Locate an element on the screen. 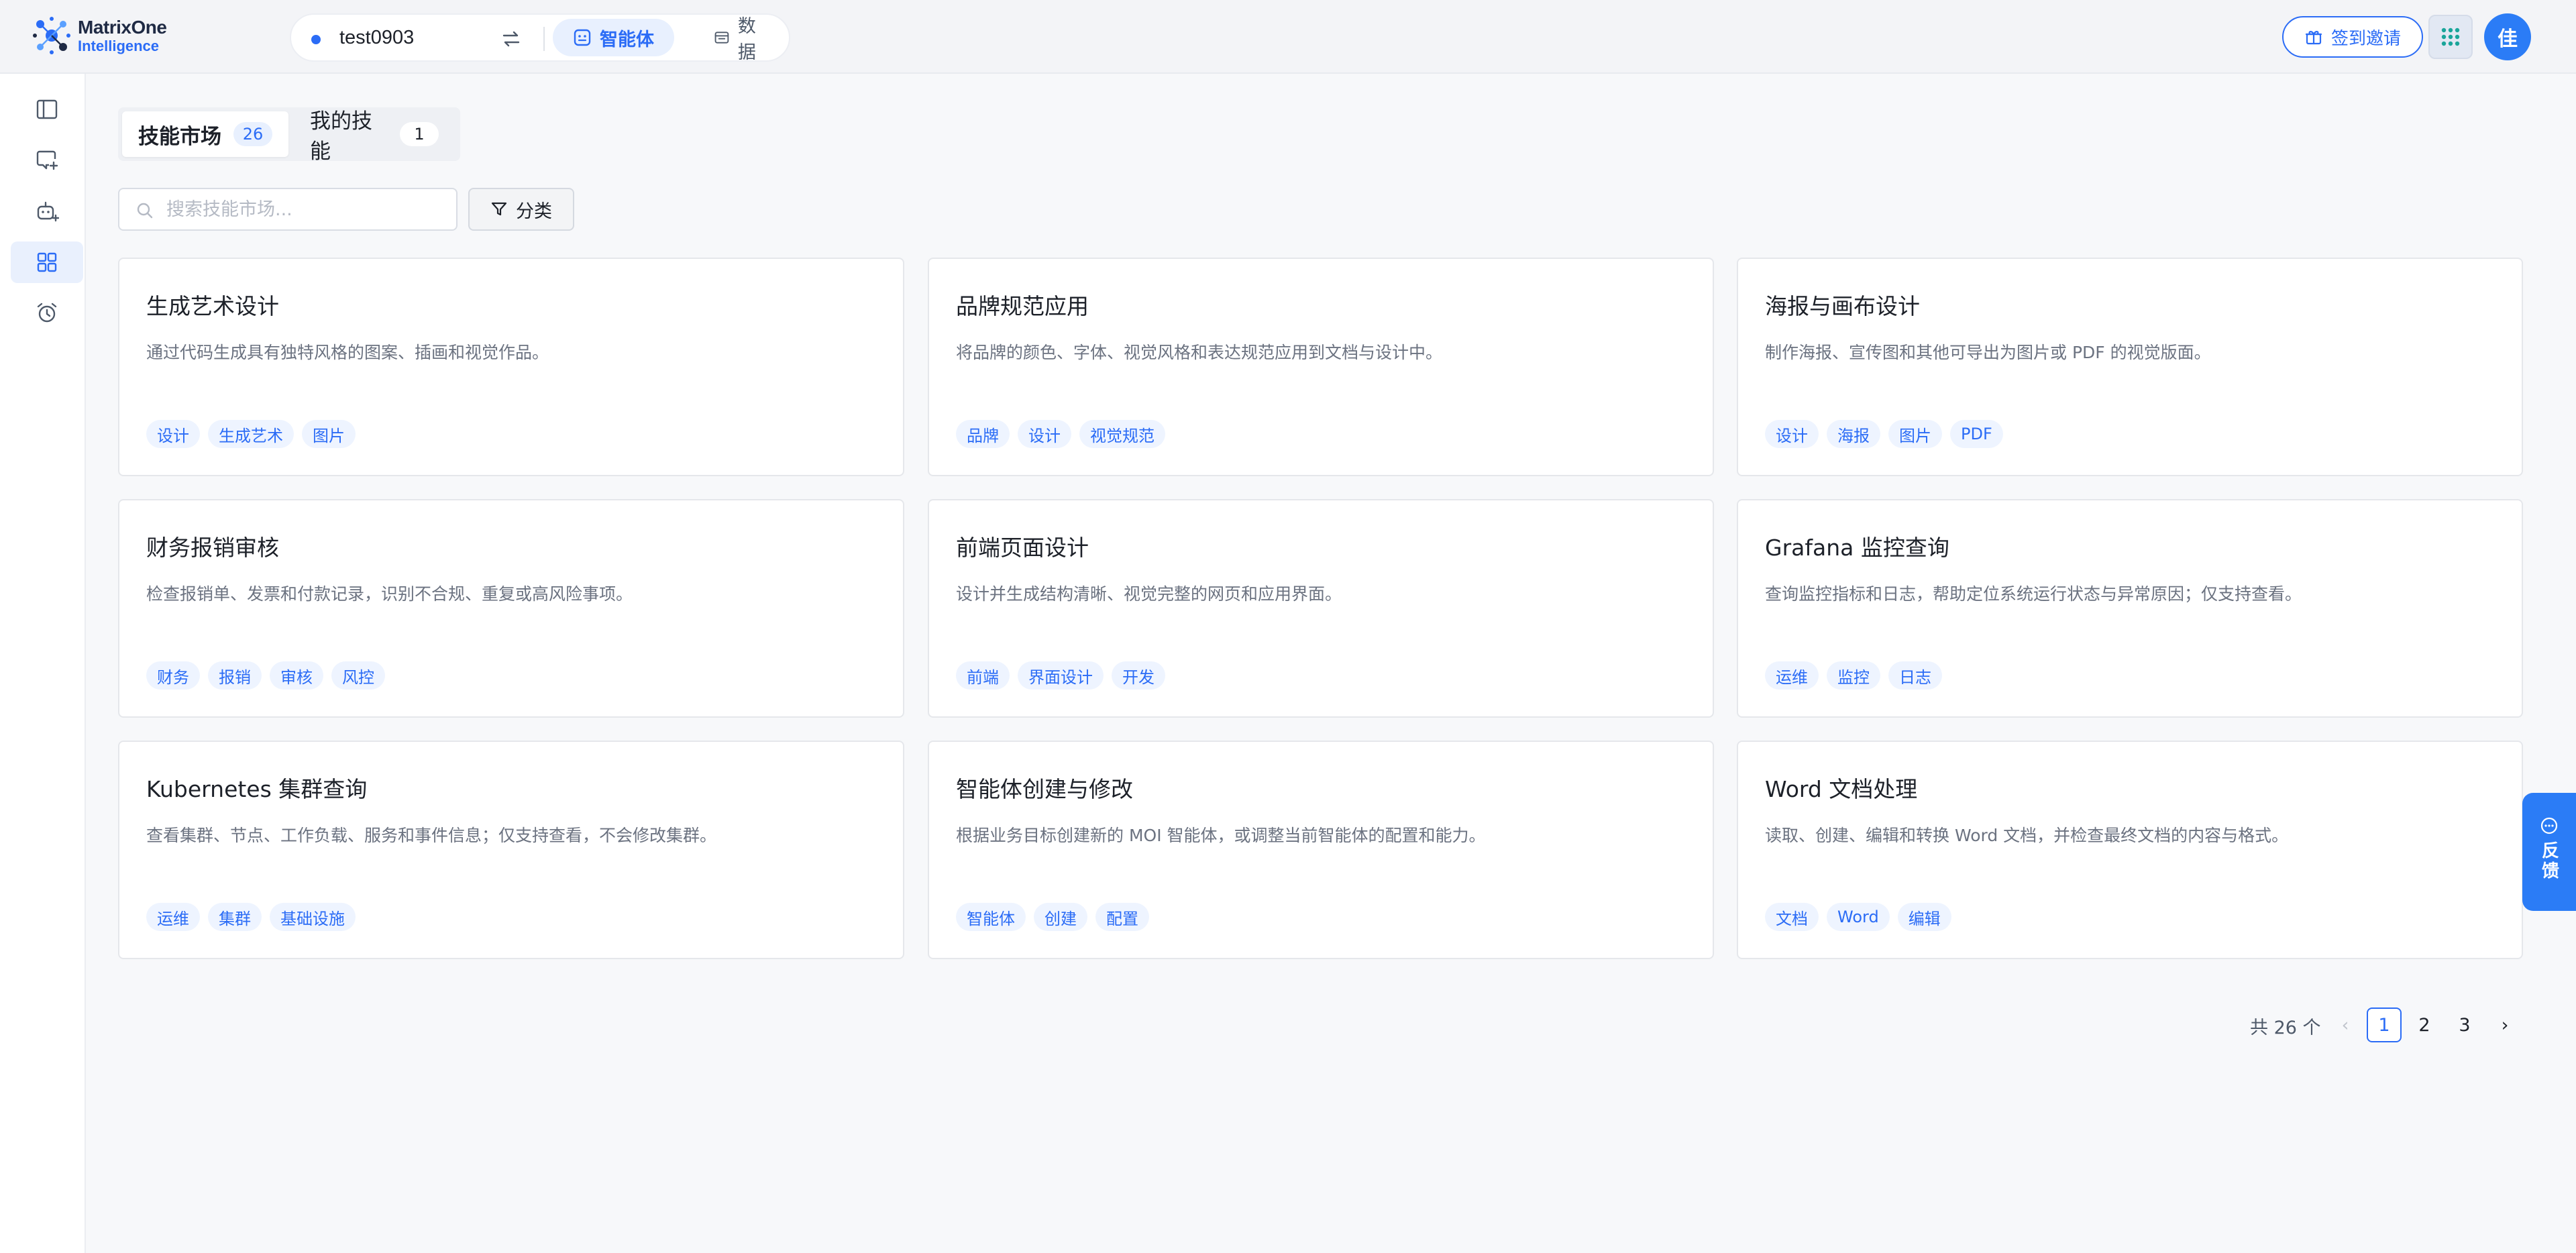  skill-card-title: 品牌规范应用 is located at coordinates (1022, 306).